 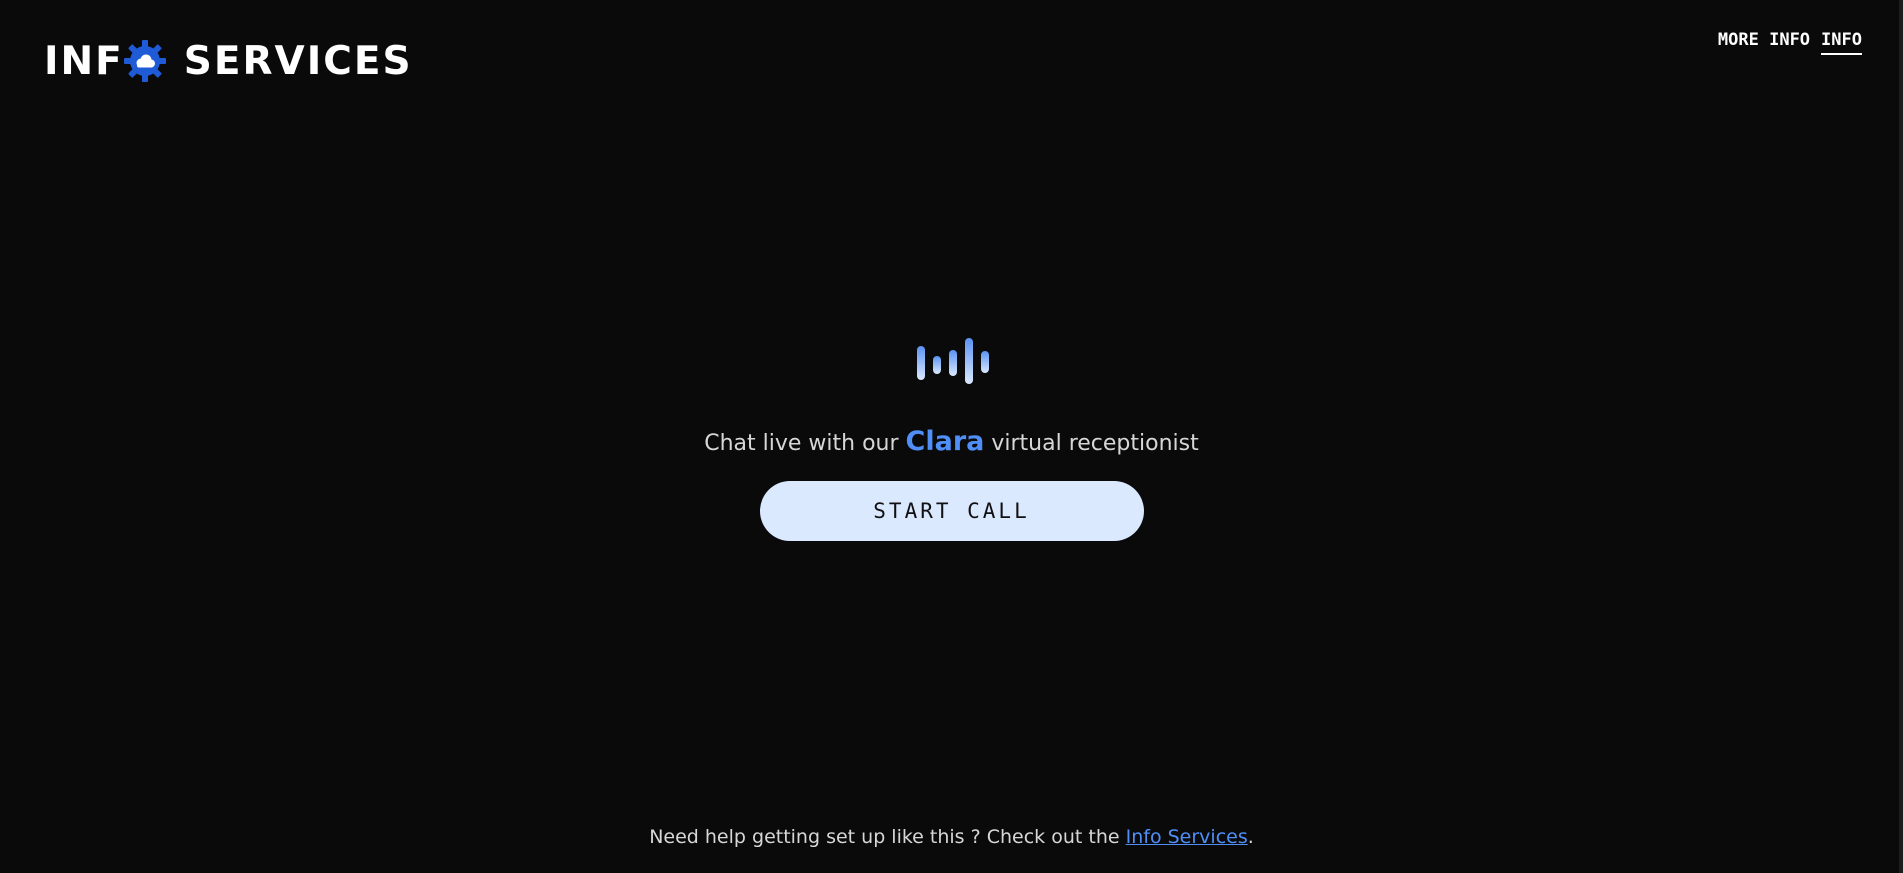 What do you see at coordinates (298, 61) in the screenshot?
I see `logo-text-part2: SERVICES` at bounding box center [298, 61].